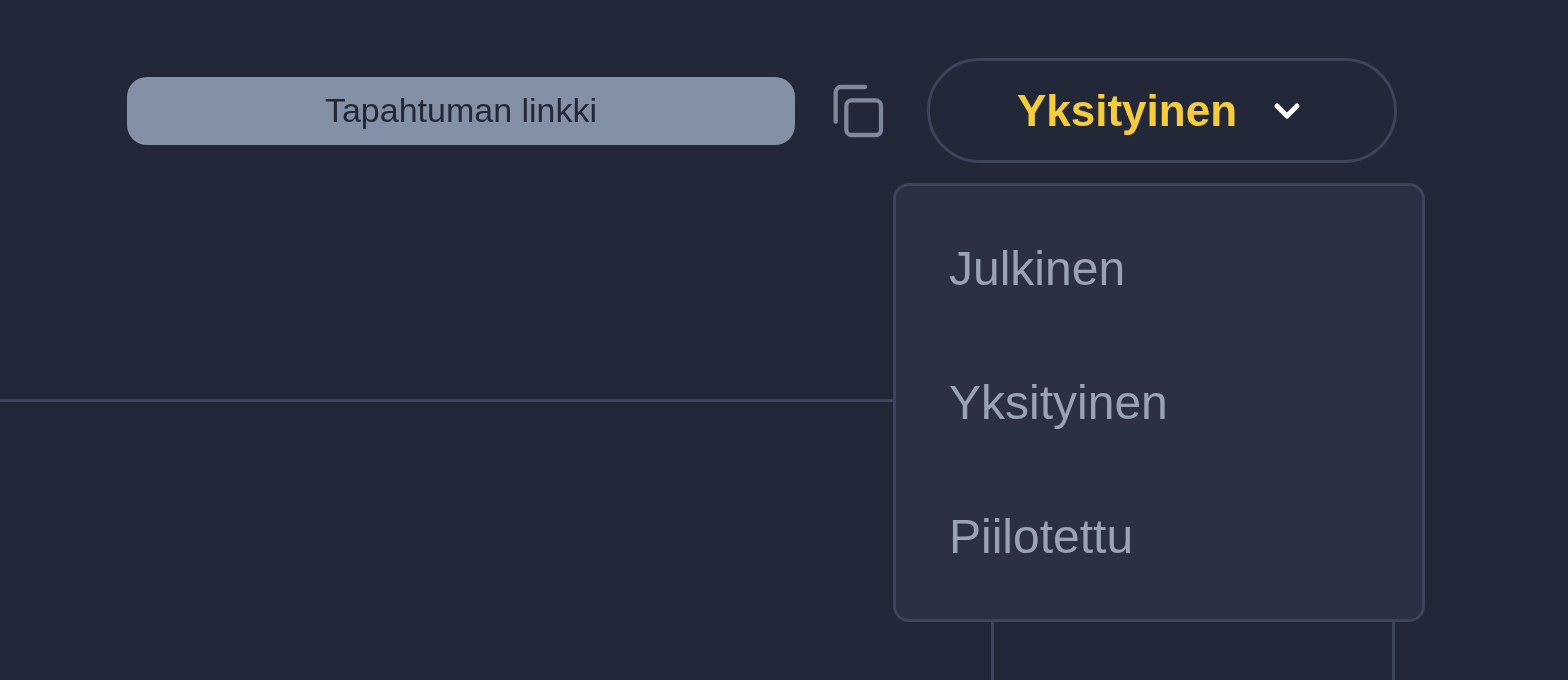  I want to click on menu-item: Julkinen, so click(1185, 268).